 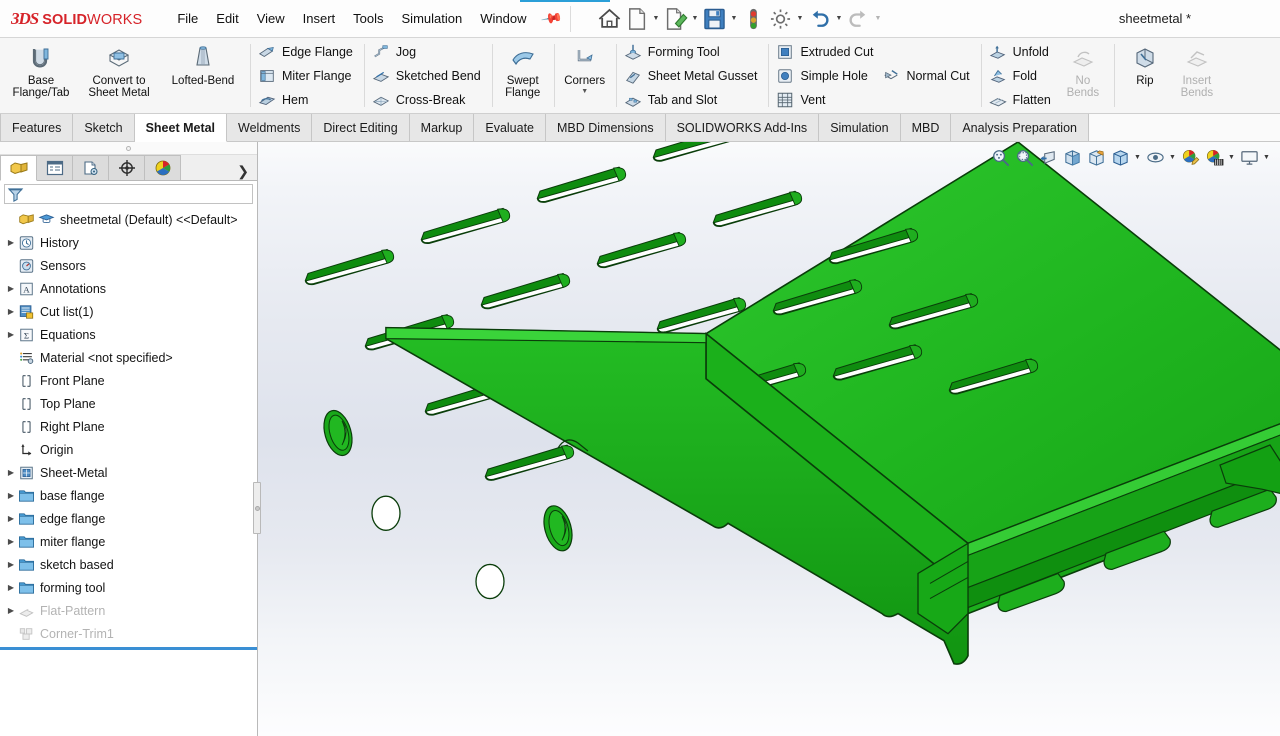 What do you see at coordinates (1172, 157) in the screenshot?
I see `hide-show-items-caret-icon: ▼` at bounding box center [1172, 157].